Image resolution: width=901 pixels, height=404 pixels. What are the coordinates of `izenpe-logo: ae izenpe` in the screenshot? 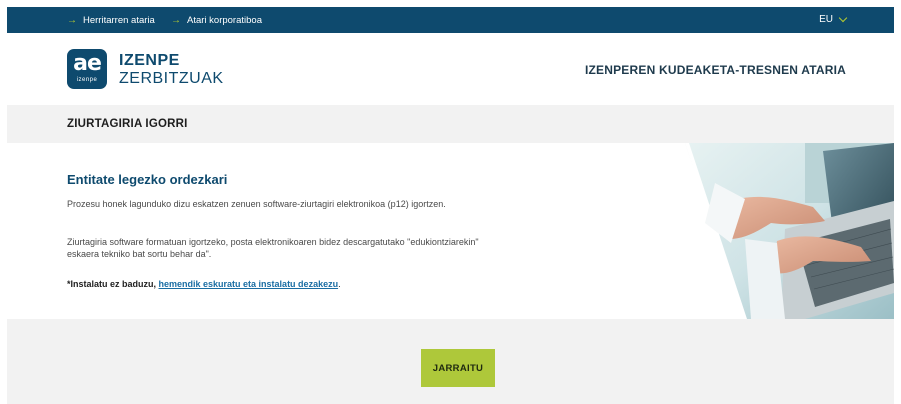 It's located at (87, 69).